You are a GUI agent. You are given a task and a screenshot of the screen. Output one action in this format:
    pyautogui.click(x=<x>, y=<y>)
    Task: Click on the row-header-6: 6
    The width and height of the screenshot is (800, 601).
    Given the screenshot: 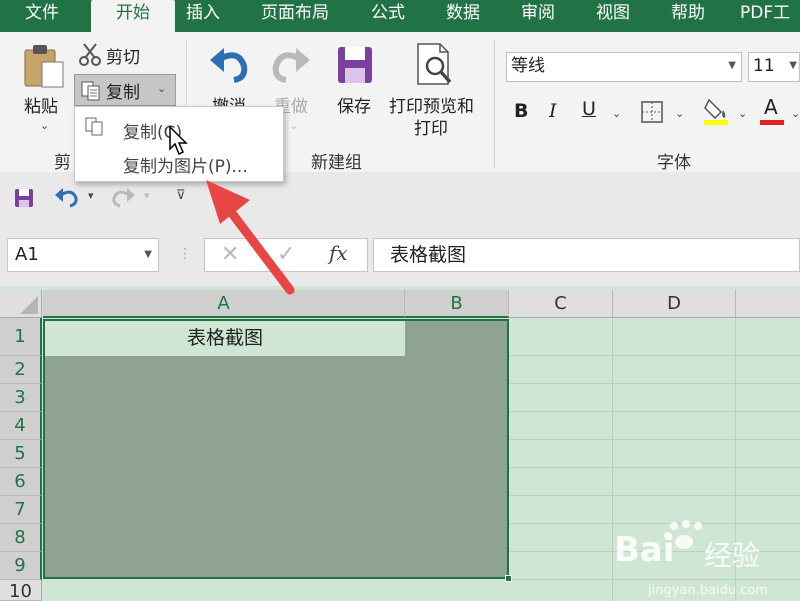 What is the action you would take?
    pyautogui.click(x=21, y=482)
    